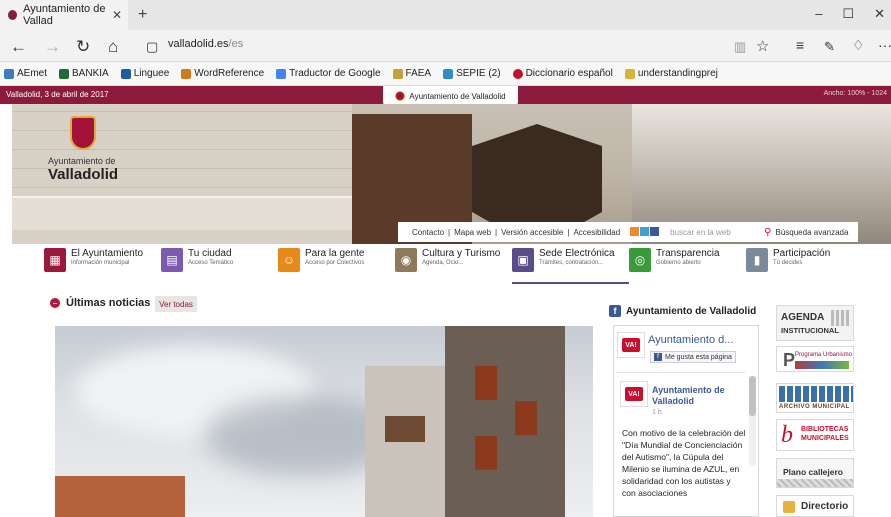  I want to click on bookmark-item: understandingprej, so click(671, 73).